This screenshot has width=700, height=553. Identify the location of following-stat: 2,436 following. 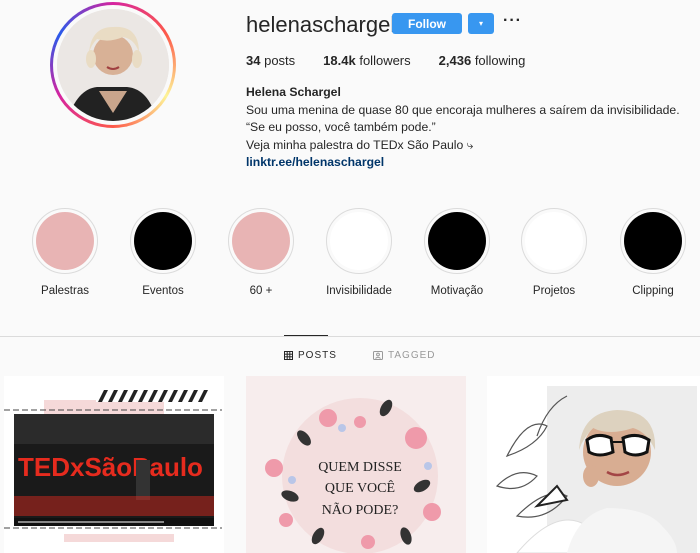
(482, 60).